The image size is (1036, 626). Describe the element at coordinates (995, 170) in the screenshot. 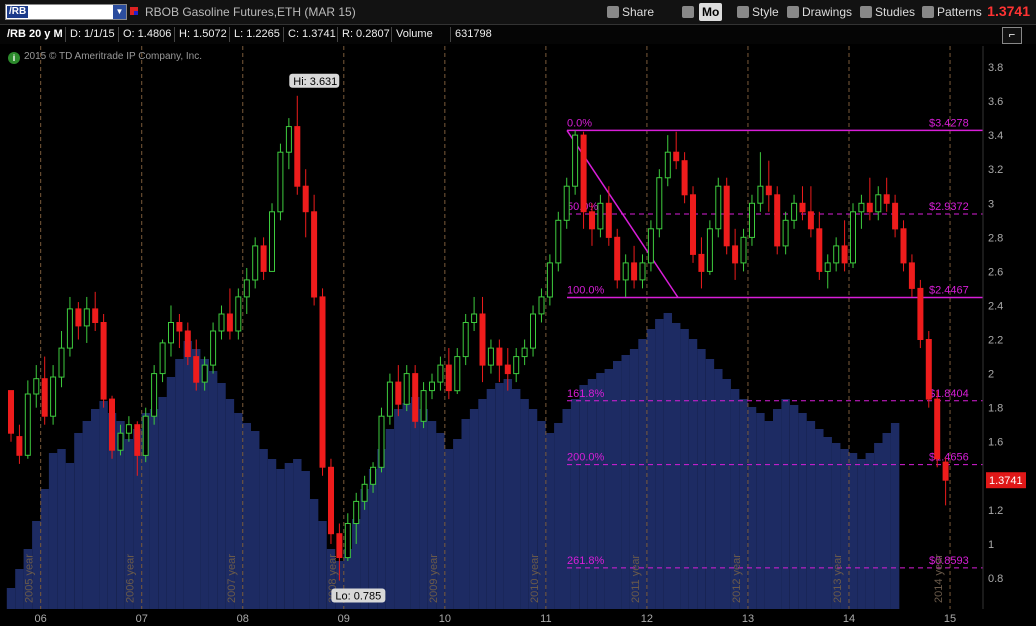

I see `y-tick-label: 3.2` at that location.